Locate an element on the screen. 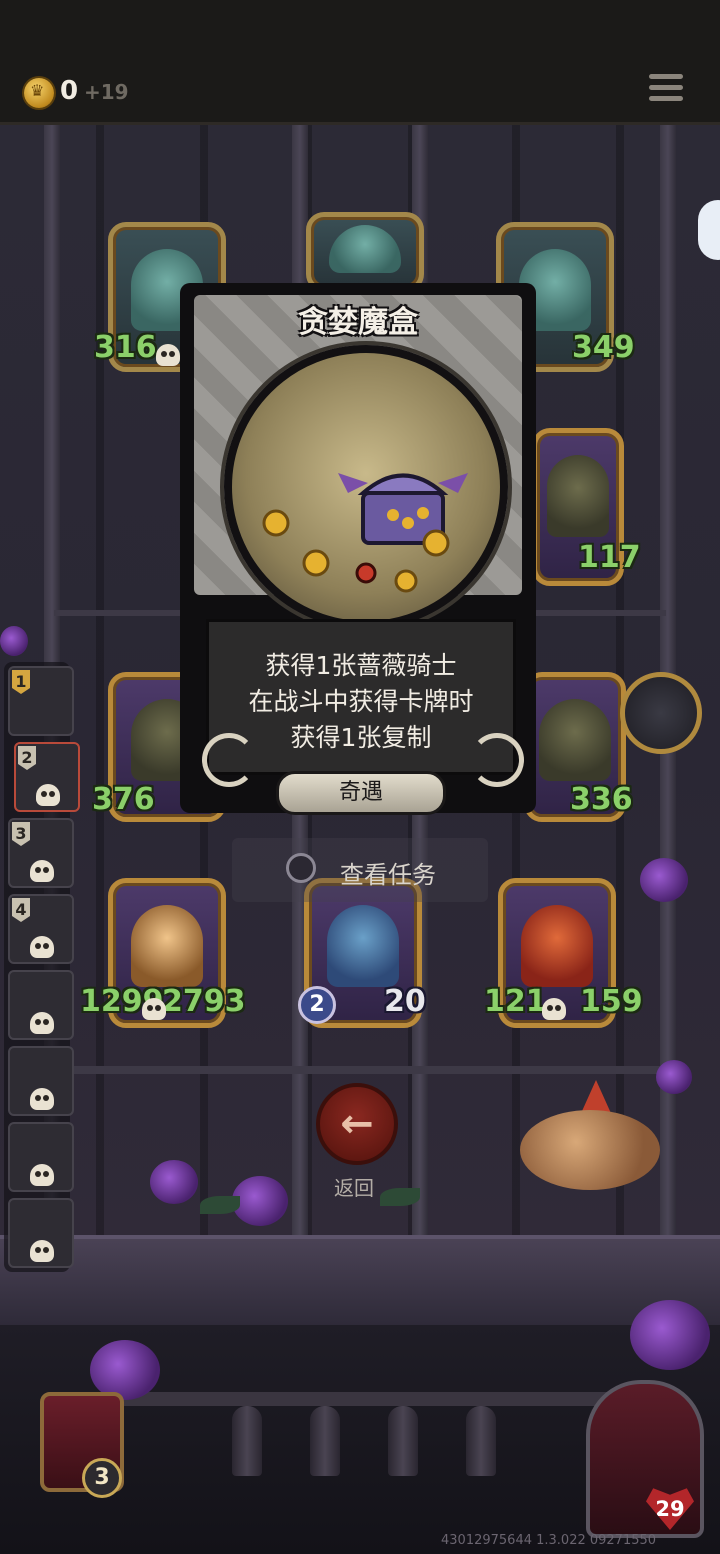 This screenshot has height=1554, width=720. companion-level-badge: 3 is located at coordinates (102, 1478).